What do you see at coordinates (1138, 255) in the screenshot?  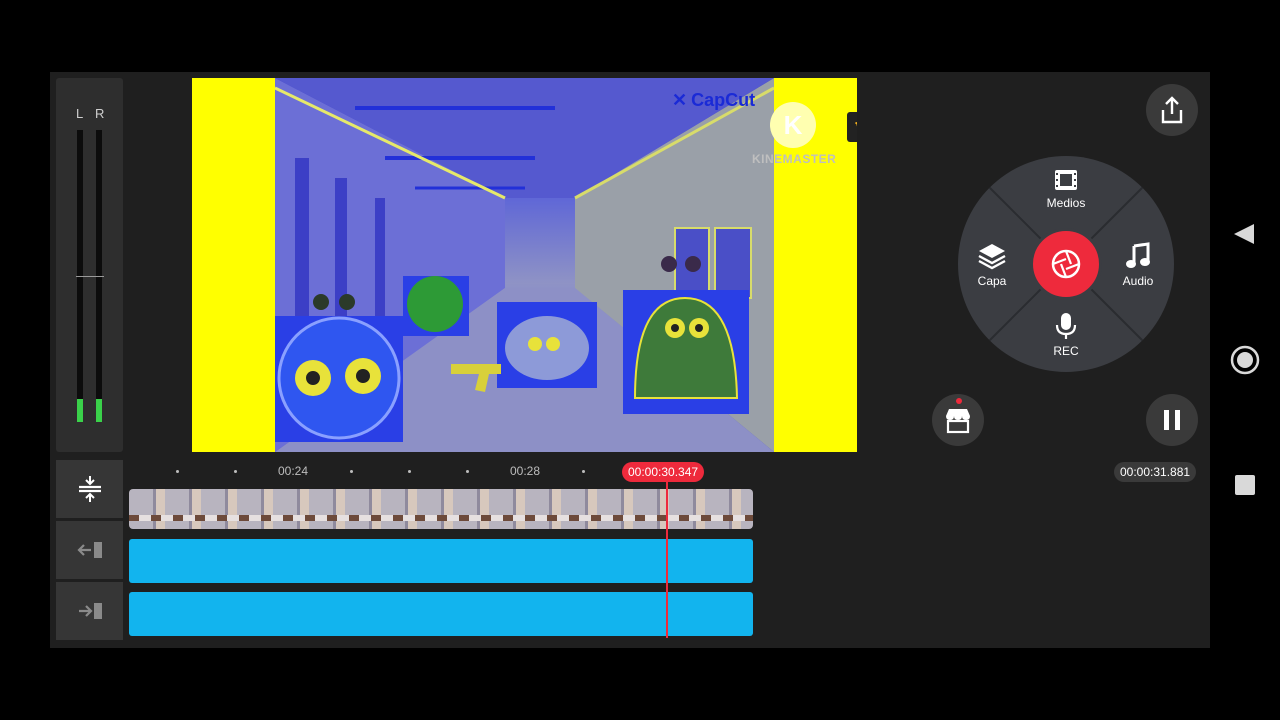 I see `music-note-icon` at bounding box center [1138, 255].